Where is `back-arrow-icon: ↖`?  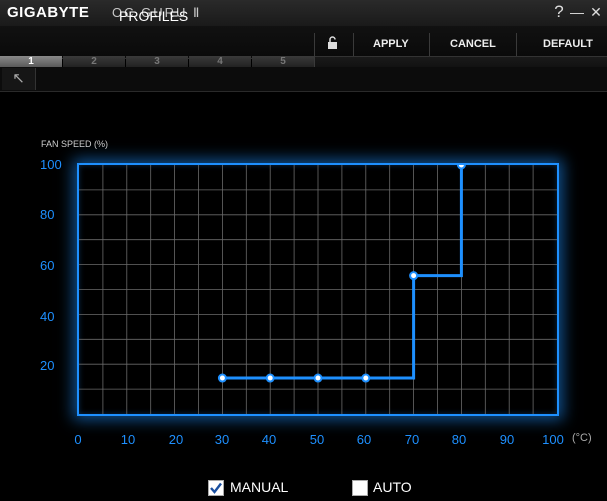 back-arrow-icon: ↖ is located at coordinates (19, 79).